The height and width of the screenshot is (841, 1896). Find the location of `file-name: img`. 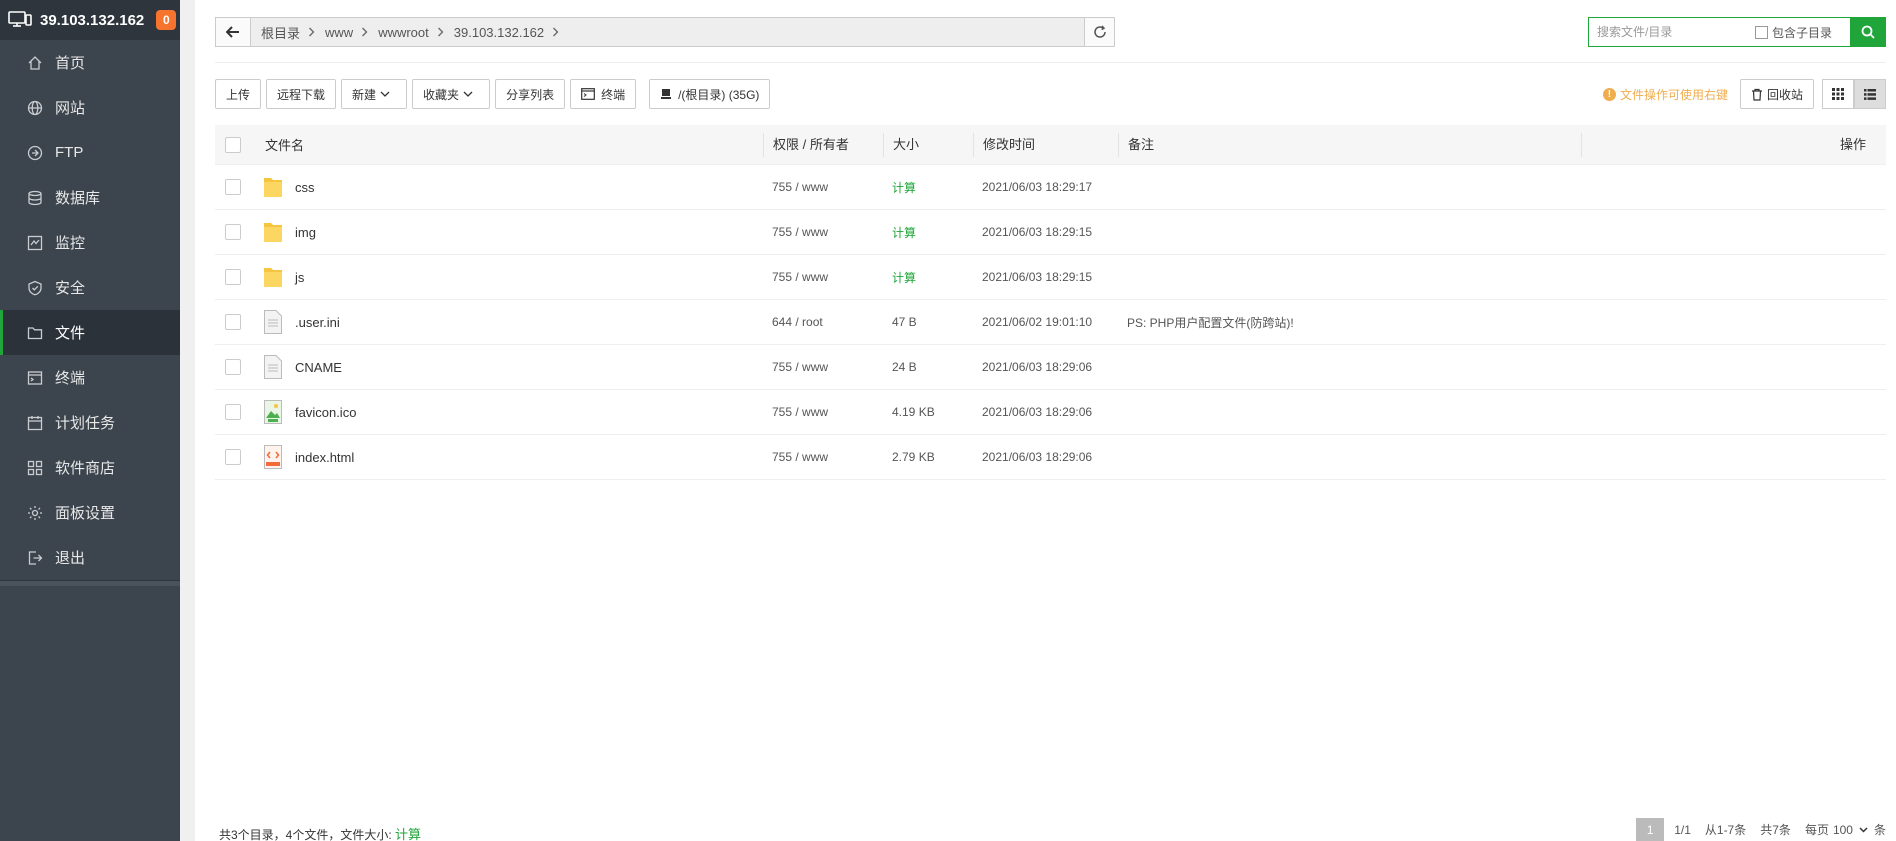

file-name: img is located at coordinates (305, 232).